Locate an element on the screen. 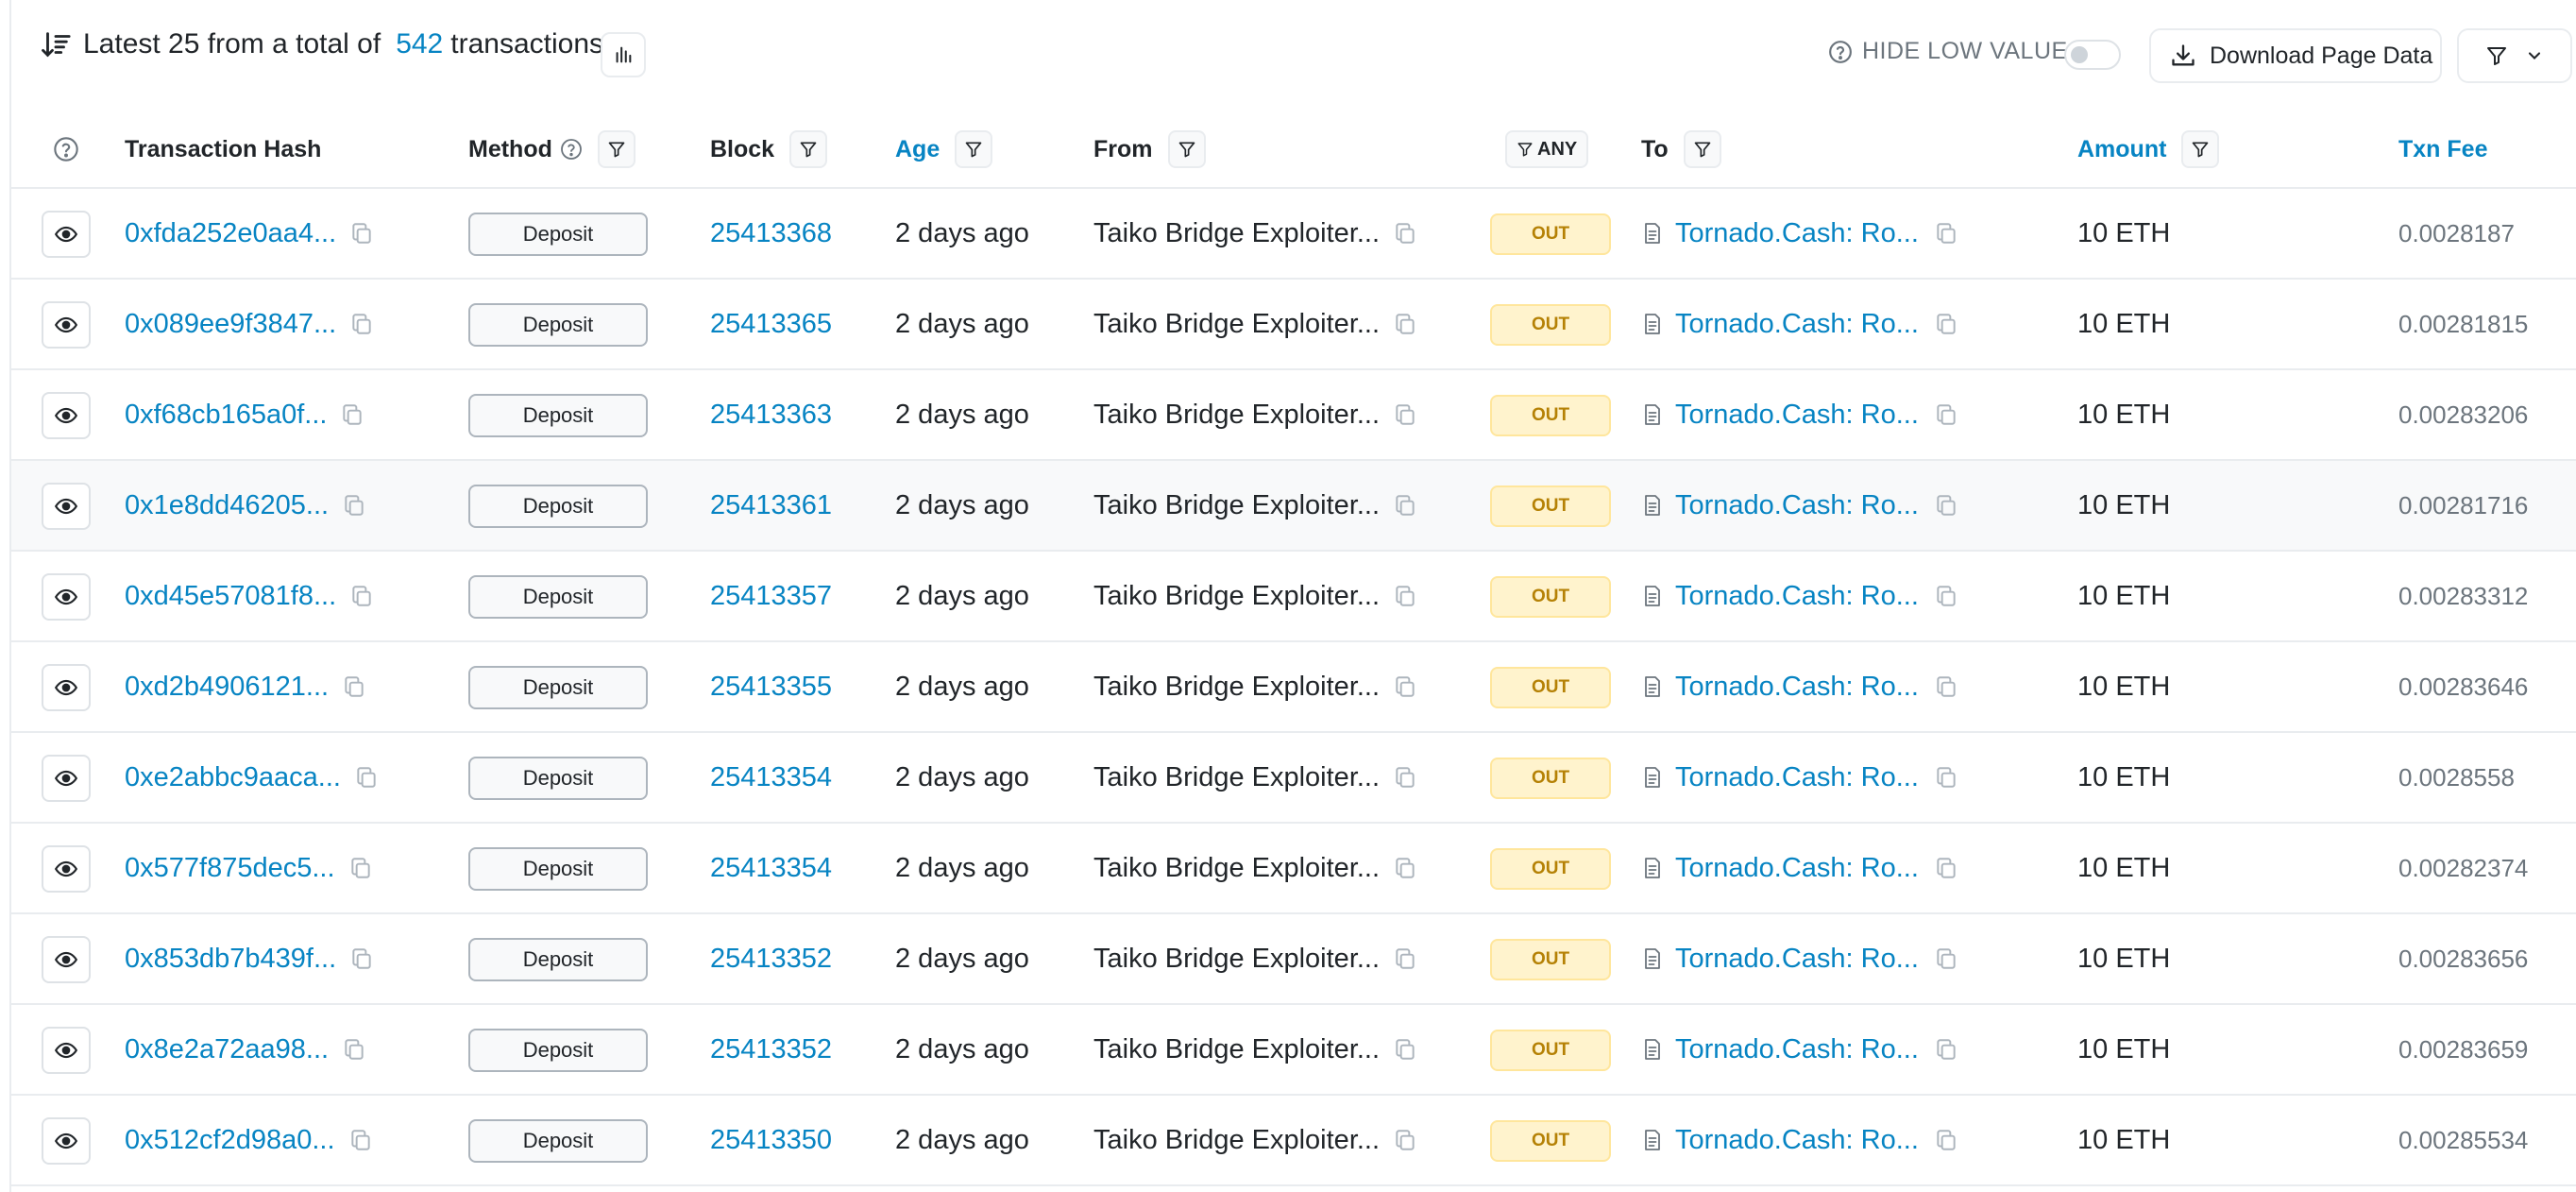 Image resolution: width=2576 pixels, height=1192 pixels. column-age: Age is located at coordinates (944, 149).